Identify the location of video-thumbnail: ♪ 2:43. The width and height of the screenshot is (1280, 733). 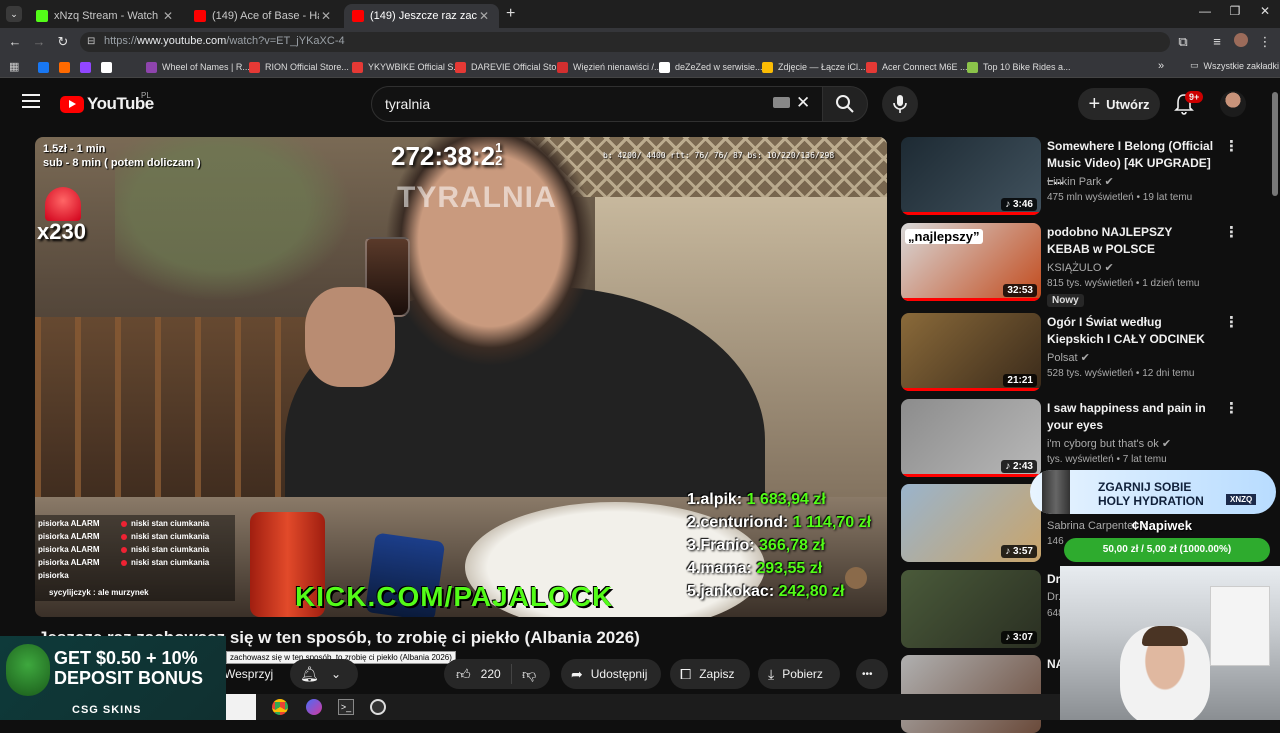
(971, 438).